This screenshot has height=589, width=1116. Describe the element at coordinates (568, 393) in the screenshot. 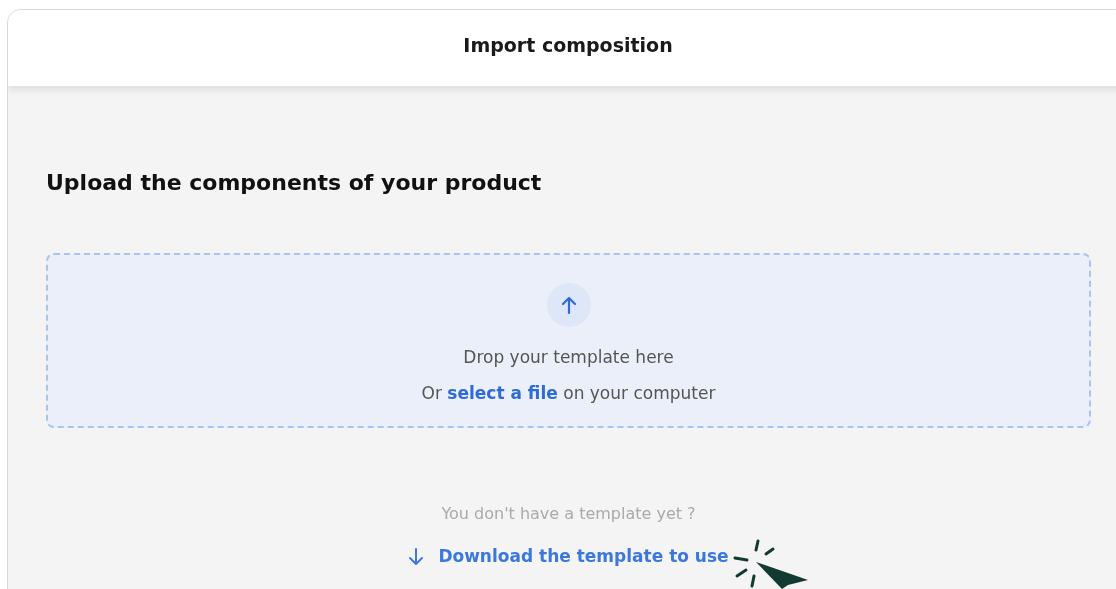

I see `select-file-instruction: Or select a file on your computer` at that location.